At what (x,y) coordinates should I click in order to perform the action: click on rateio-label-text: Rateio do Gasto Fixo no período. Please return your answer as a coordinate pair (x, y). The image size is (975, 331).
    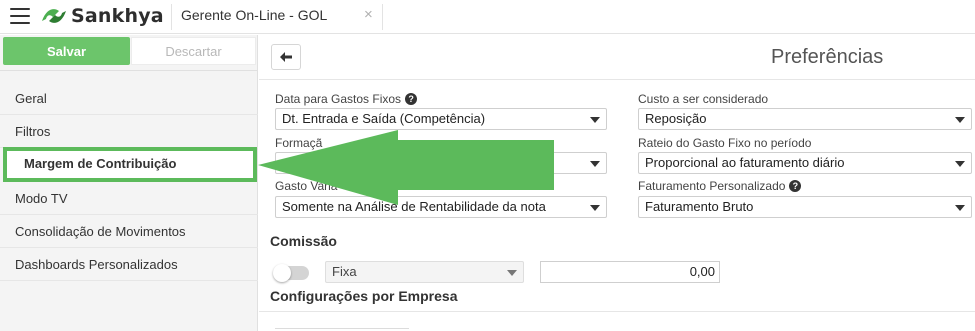
    Looking at the image, I should click on (725, 143).